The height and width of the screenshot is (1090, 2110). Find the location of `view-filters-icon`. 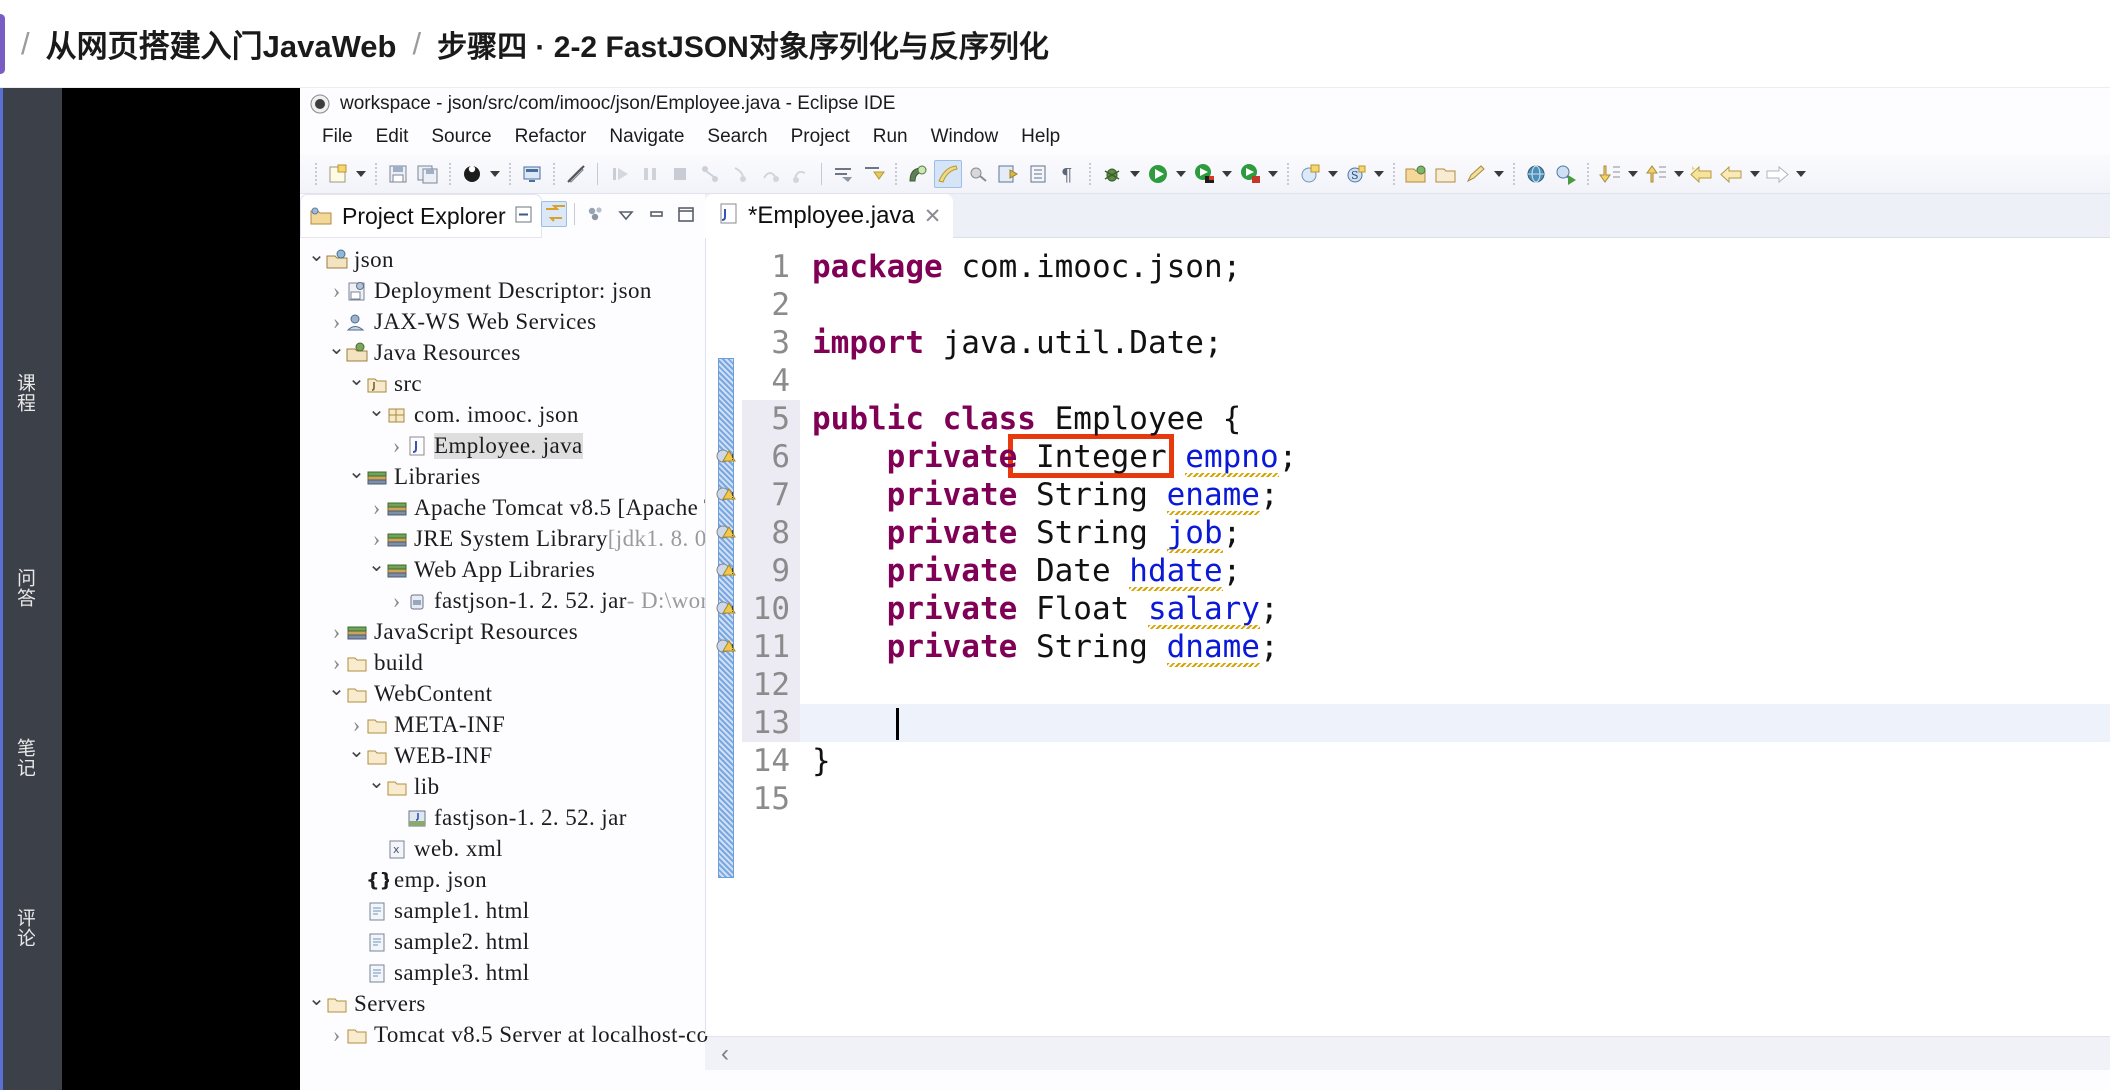

view-filters-icon is located at coordinates (596, 214).